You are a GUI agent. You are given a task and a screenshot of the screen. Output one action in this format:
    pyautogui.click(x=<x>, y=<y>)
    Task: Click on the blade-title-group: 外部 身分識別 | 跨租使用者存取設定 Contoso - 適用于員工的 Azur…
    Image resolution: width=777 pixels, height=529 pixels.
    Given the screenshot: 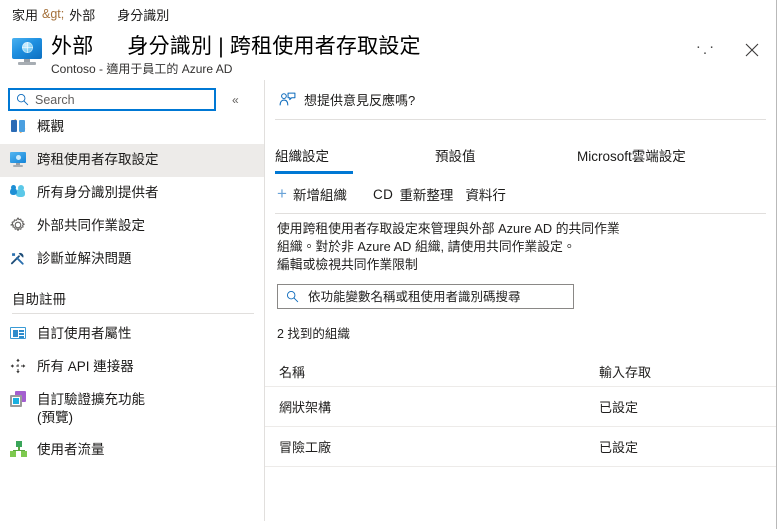 What is the action you would take?
    pyautogui.click(x=236, y=54)
    